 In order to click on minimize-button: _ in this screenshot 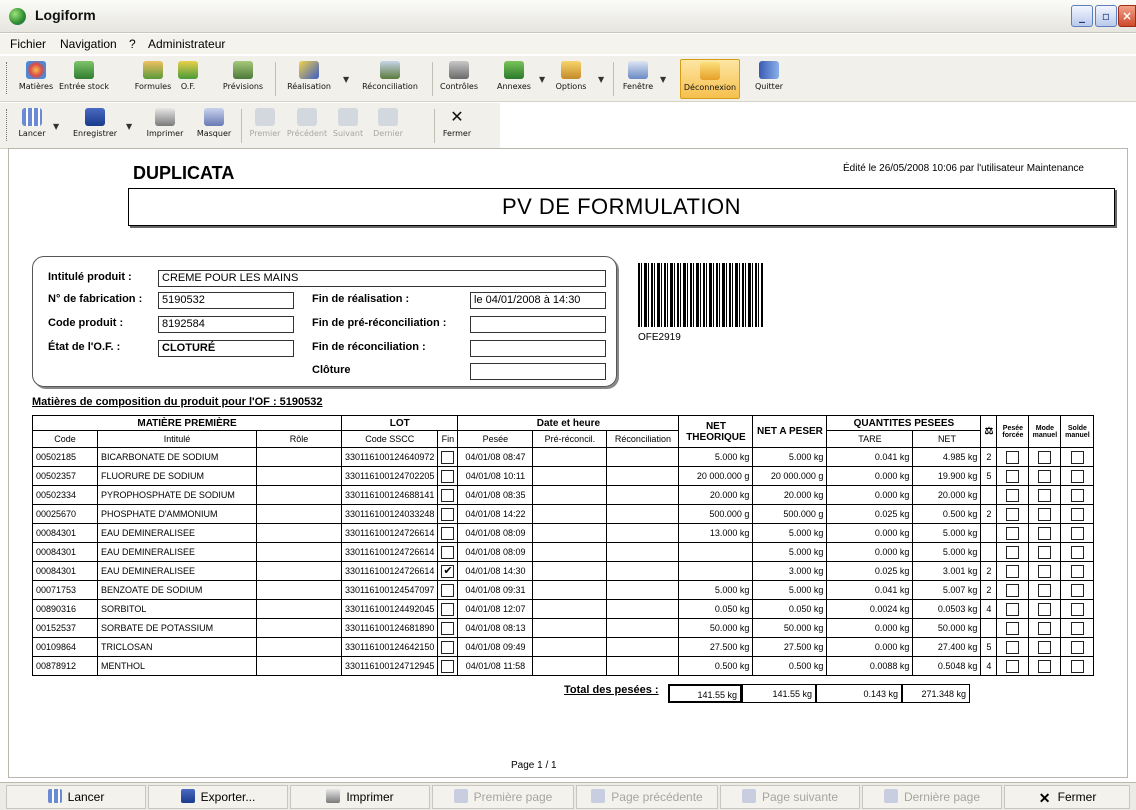, I will do `click(1082, 16)`.